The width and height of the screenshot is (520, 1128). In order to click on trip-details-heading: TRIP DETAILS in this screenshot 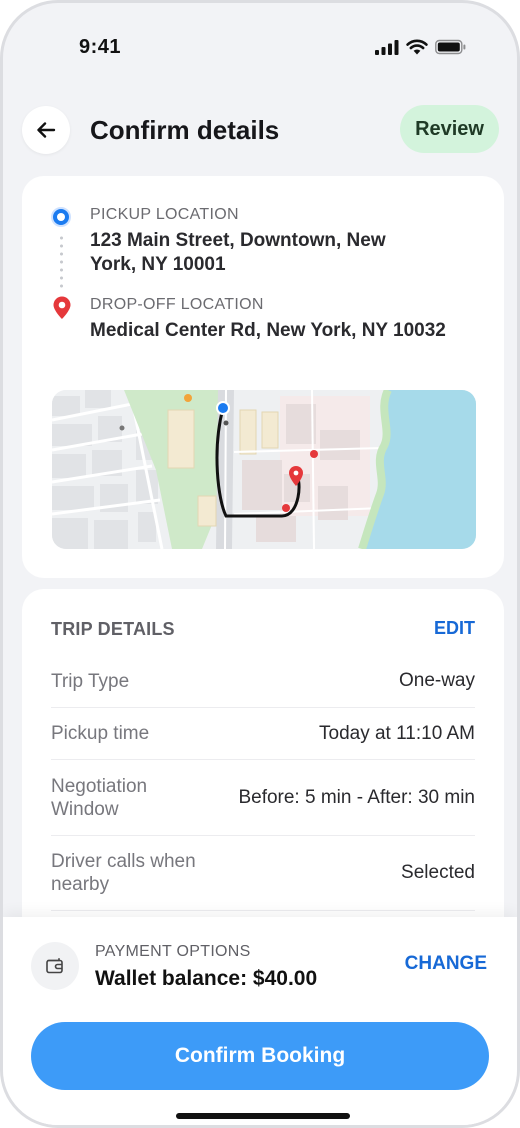, I will do `click(113, 629)`.